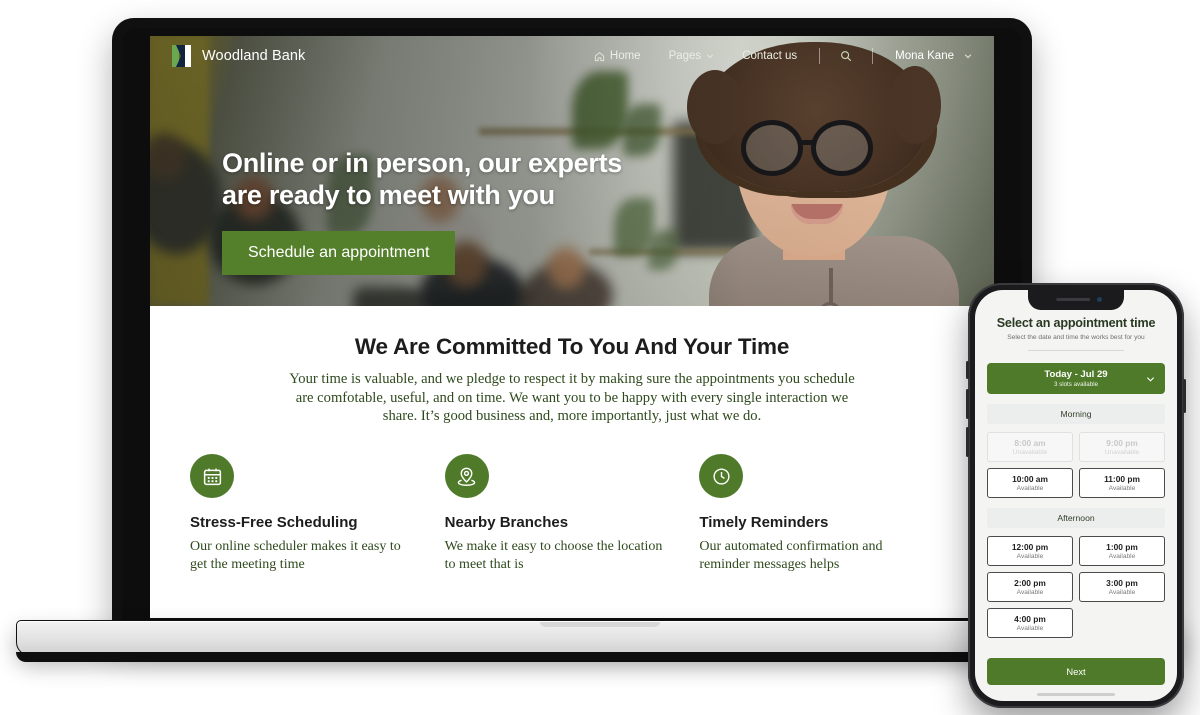 Image resolution: width=1200 pixels, height=715 pixels. I want to click on appointment-title: Select an appointment time, so click(1076, 323).